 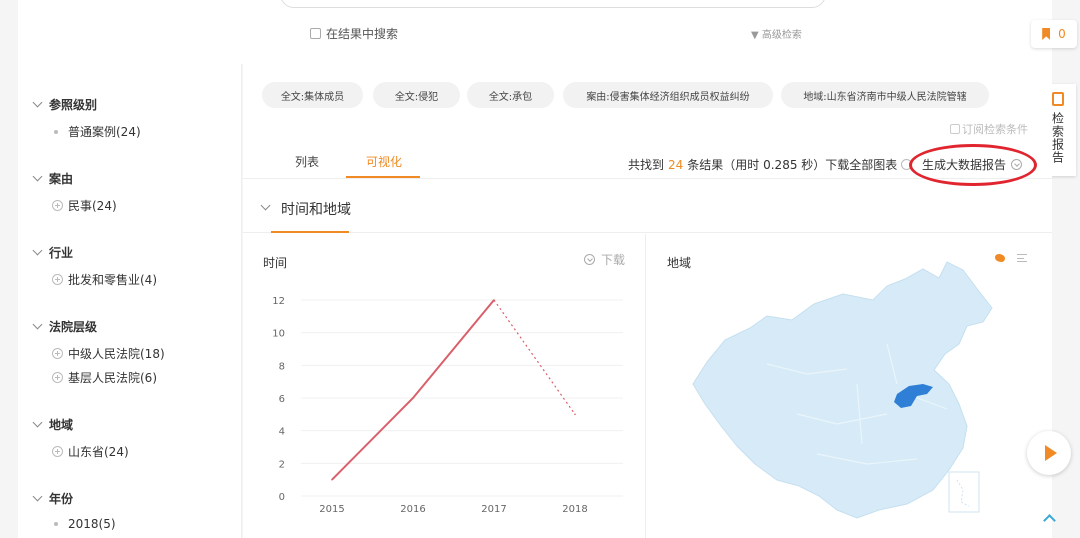 I want to click on y-tick-label: 6, so click(x=282, y=399).